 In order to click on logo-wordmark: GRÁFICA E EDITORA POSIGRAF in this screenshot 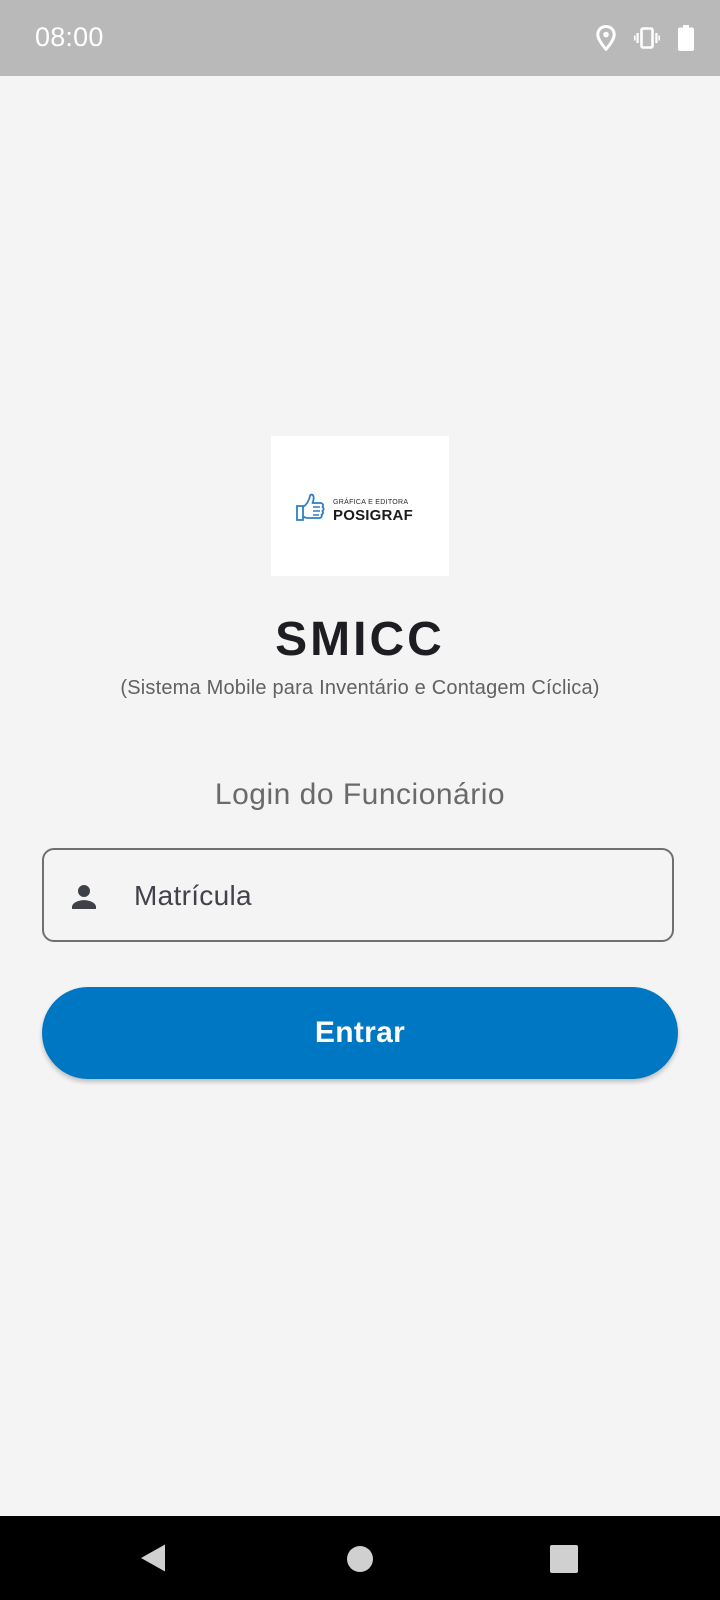, I will do `click(373, 511)`.